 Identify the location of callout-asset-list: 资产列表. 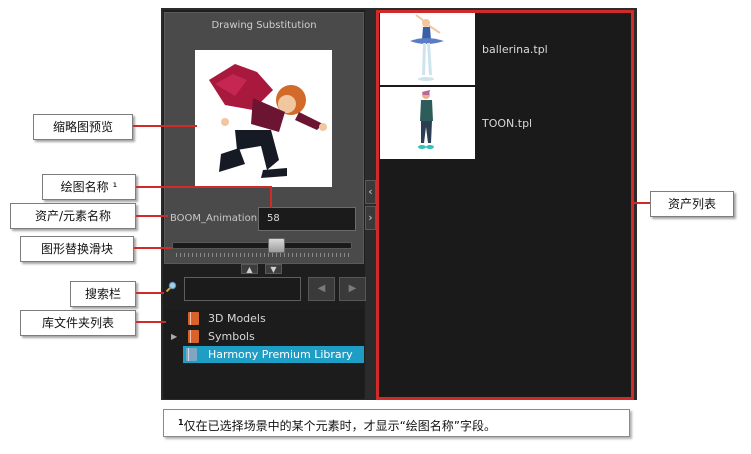
(692, 204).